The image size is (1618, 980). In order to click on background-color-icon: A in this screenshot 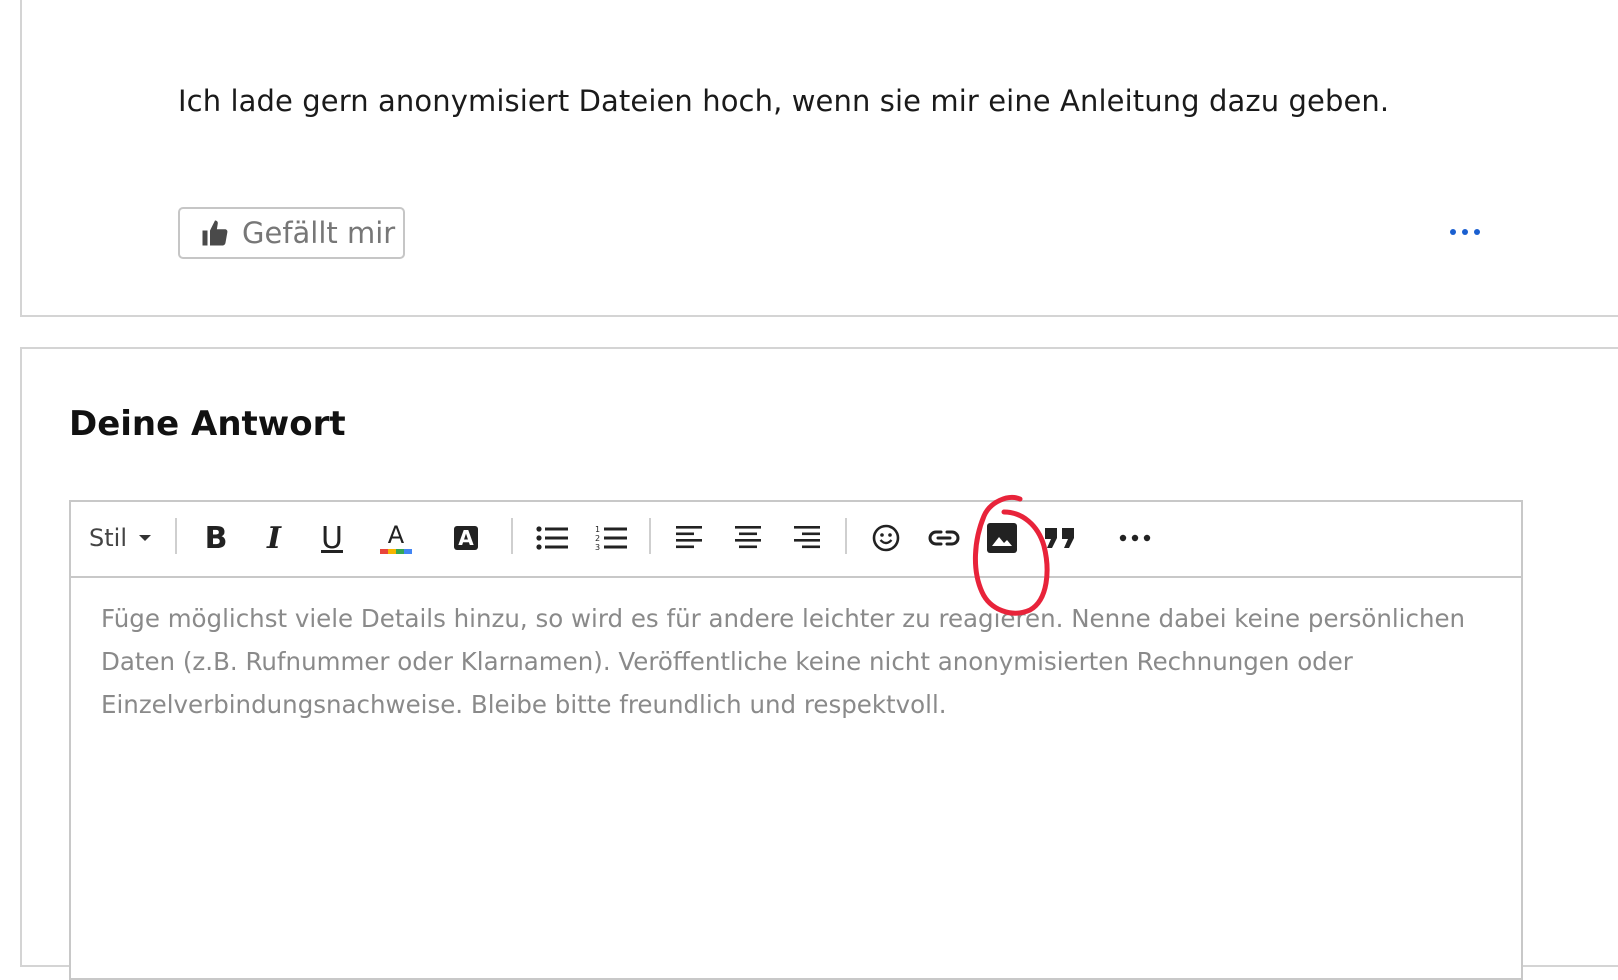, I will do `click(466, 538)`.